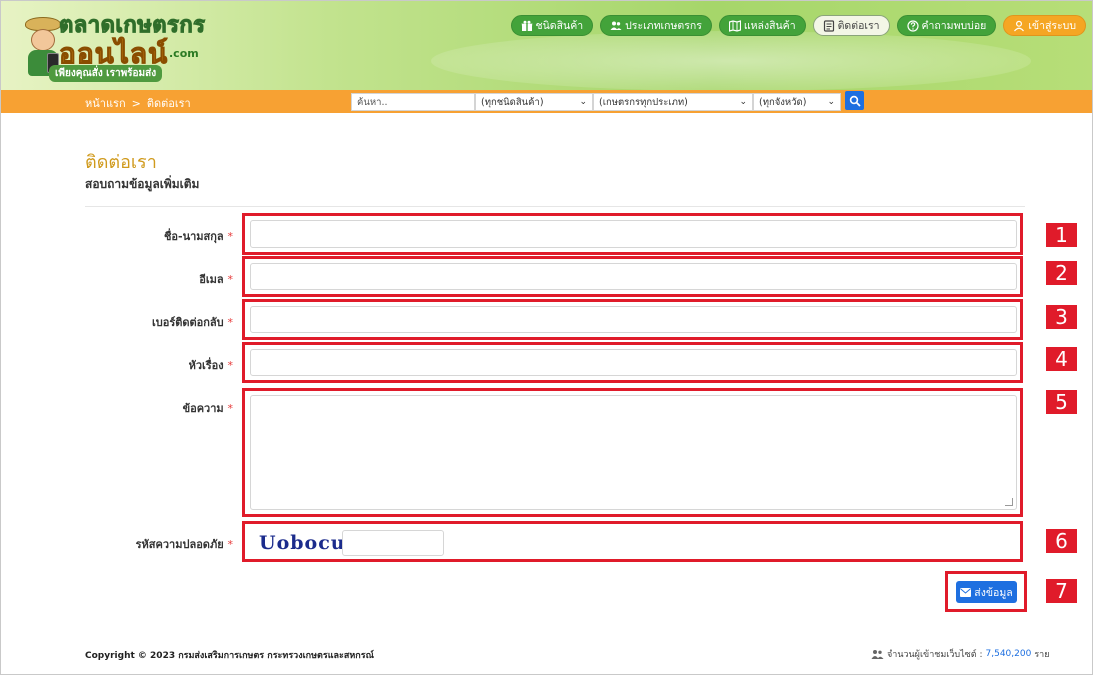 This screenshot has height=675, width=1093. Describe the element at coordinates (526, 25) in the screenshot. I see `gift-icon` at that location.